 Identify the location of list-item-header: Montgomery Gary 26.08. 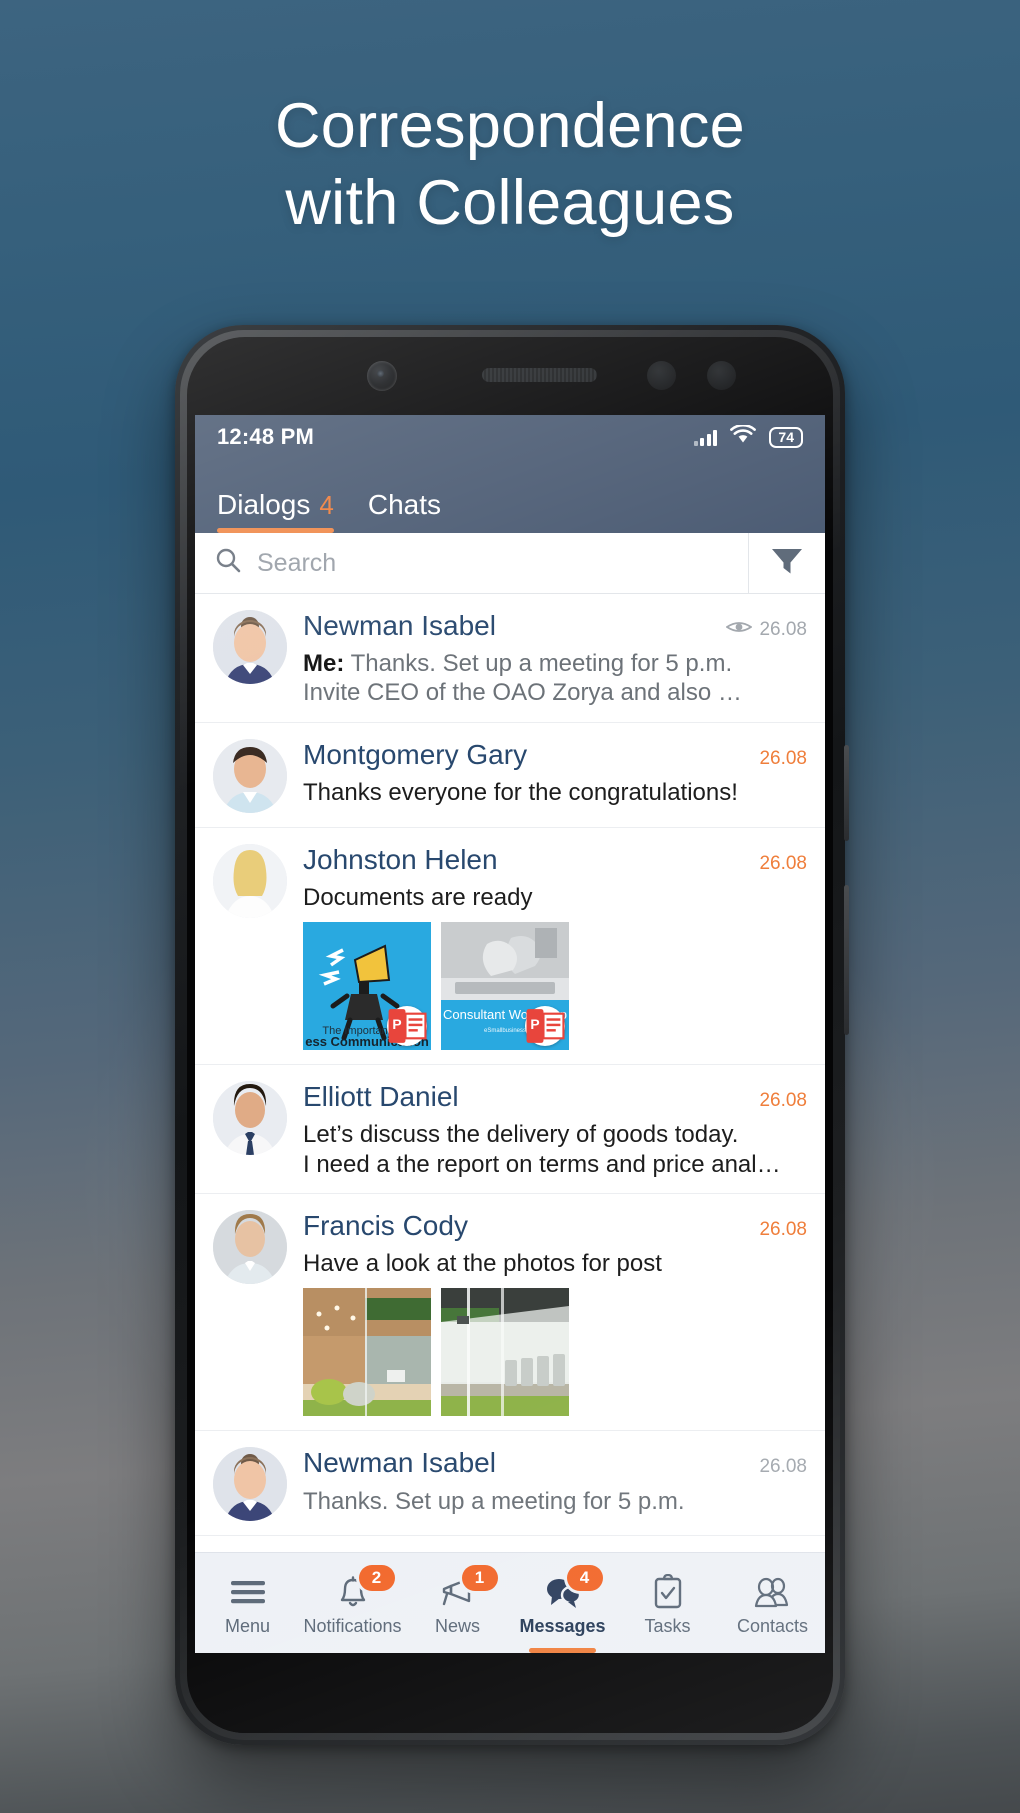
(555, 755).